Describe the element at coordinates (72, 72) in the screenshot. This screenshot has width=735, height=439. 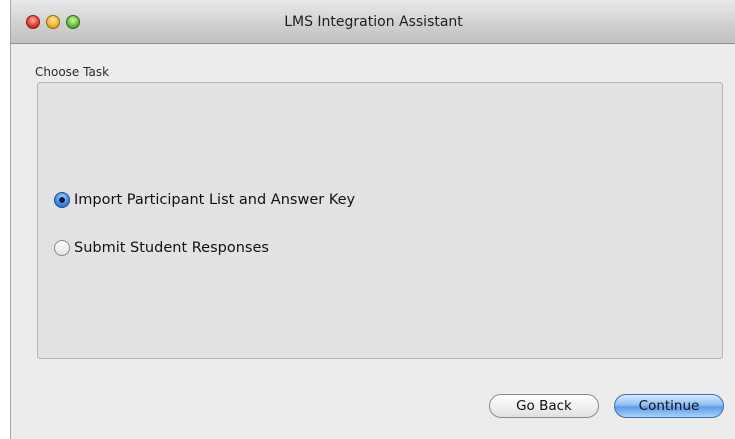
I see `choose-task-label: Choose Task` at that location.